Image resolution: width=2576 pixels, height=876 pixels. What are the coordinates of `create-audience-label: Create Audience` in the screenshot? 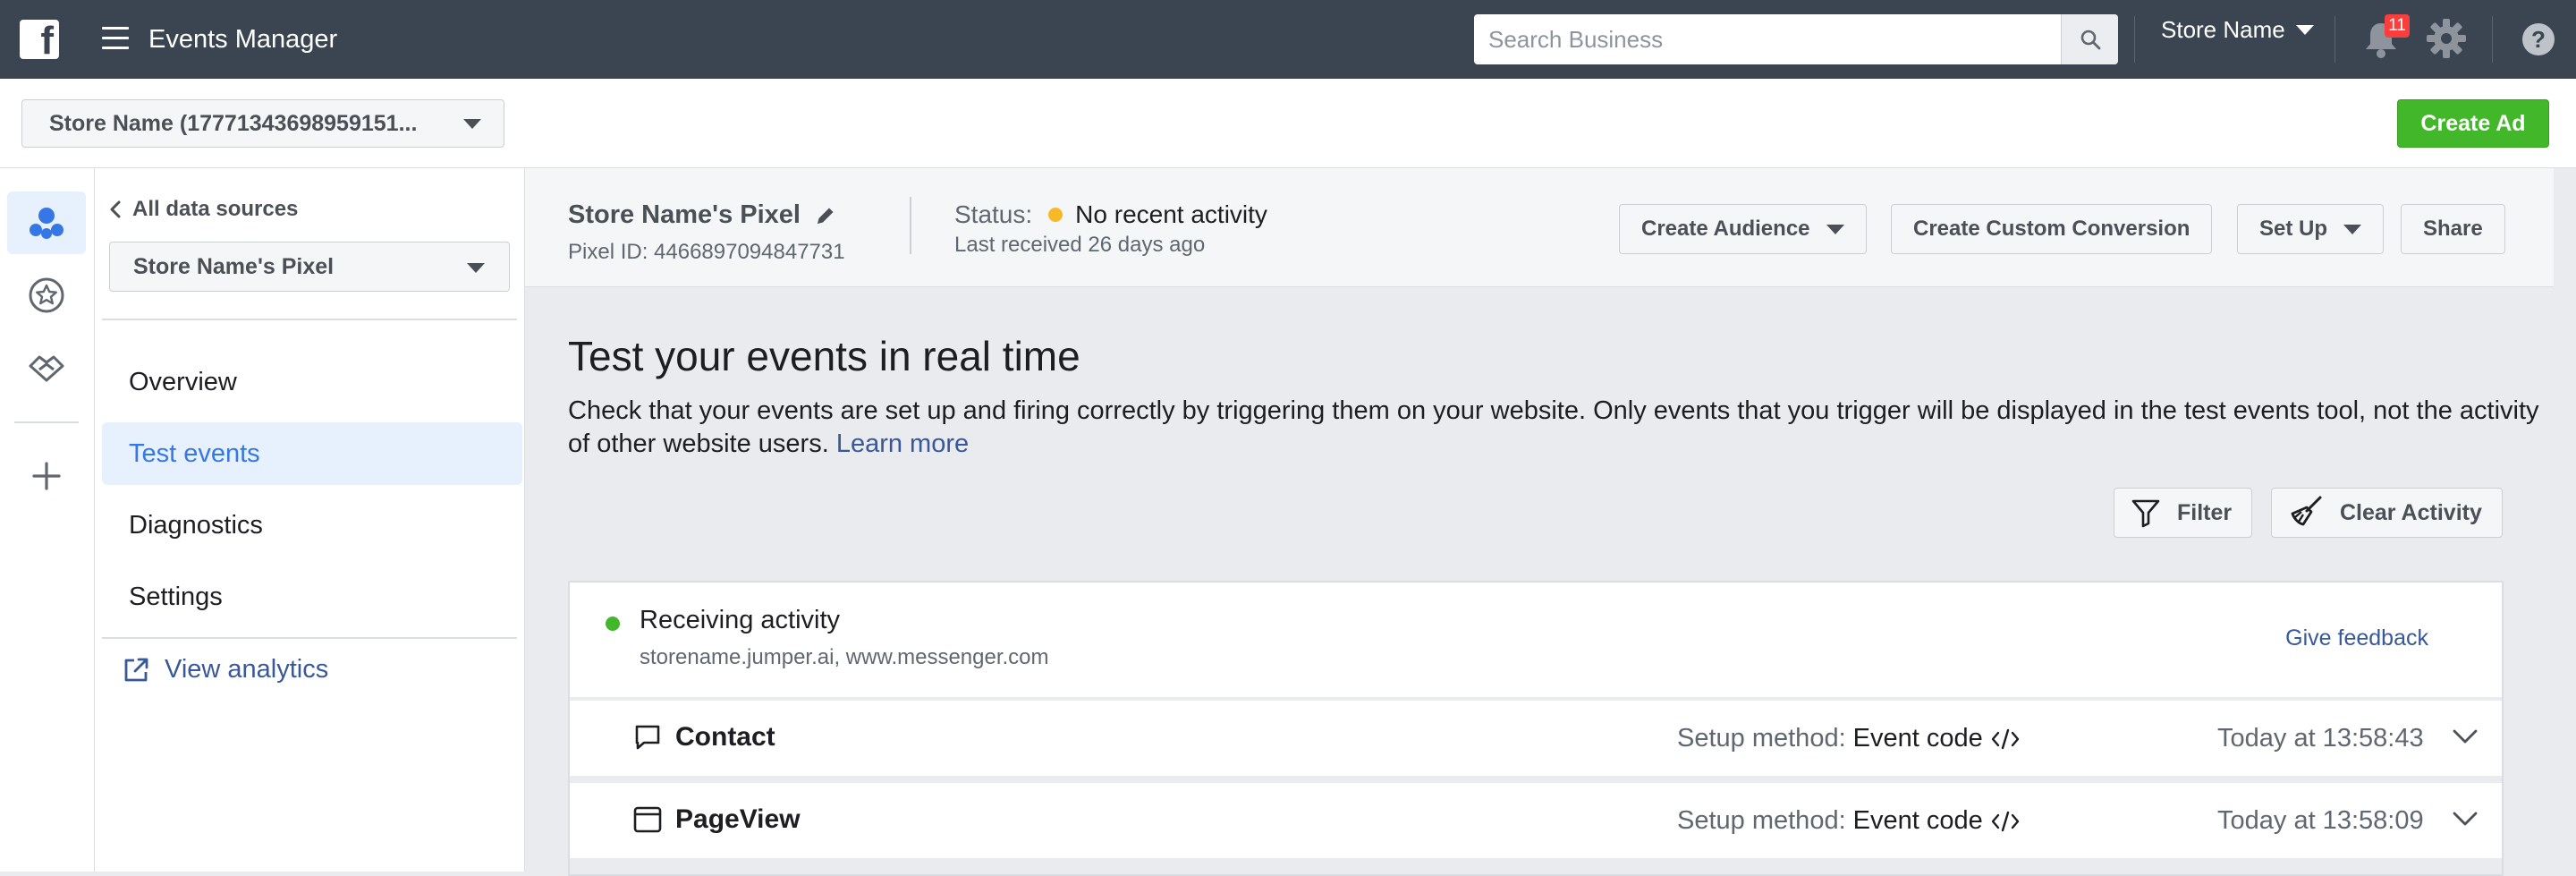 It's located at (1725, 229).